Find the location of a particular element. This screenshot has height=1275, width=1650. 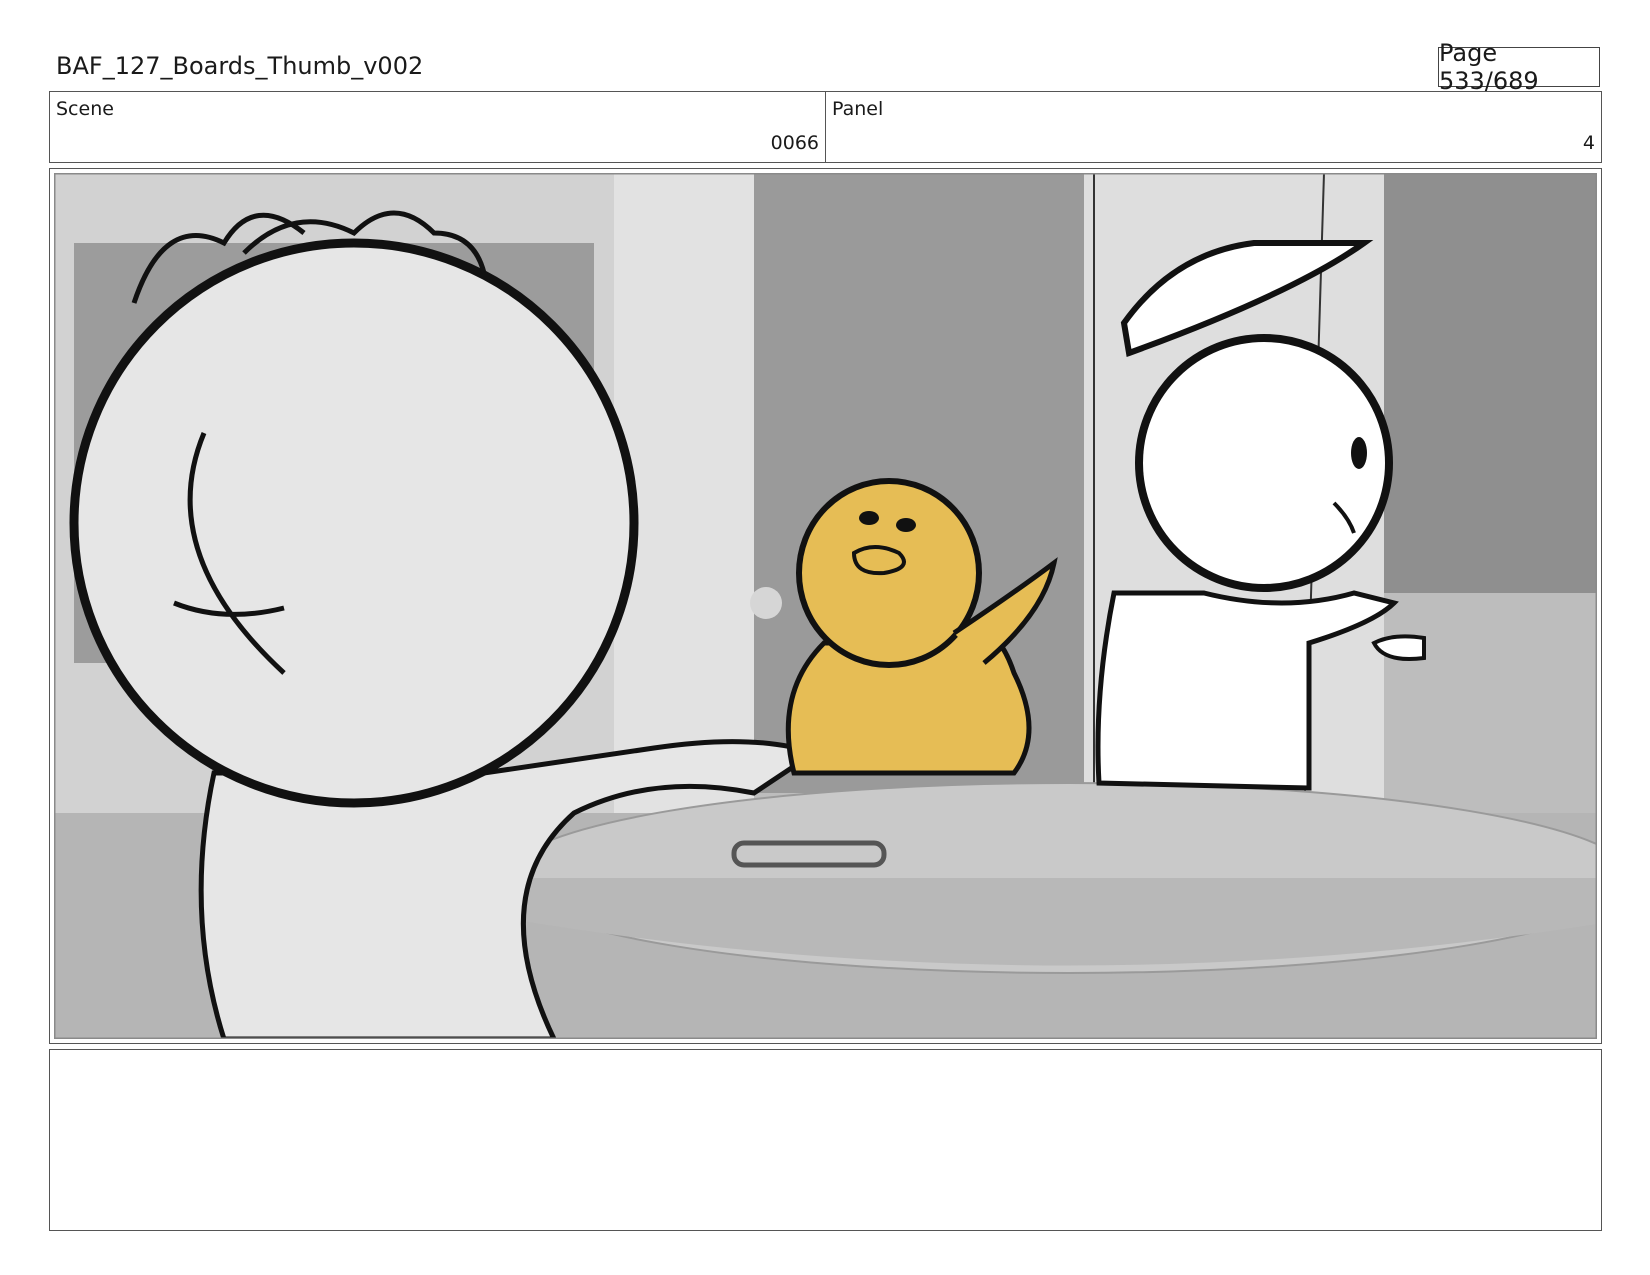

panel-label: Panel is located at coordinates (858, 109).